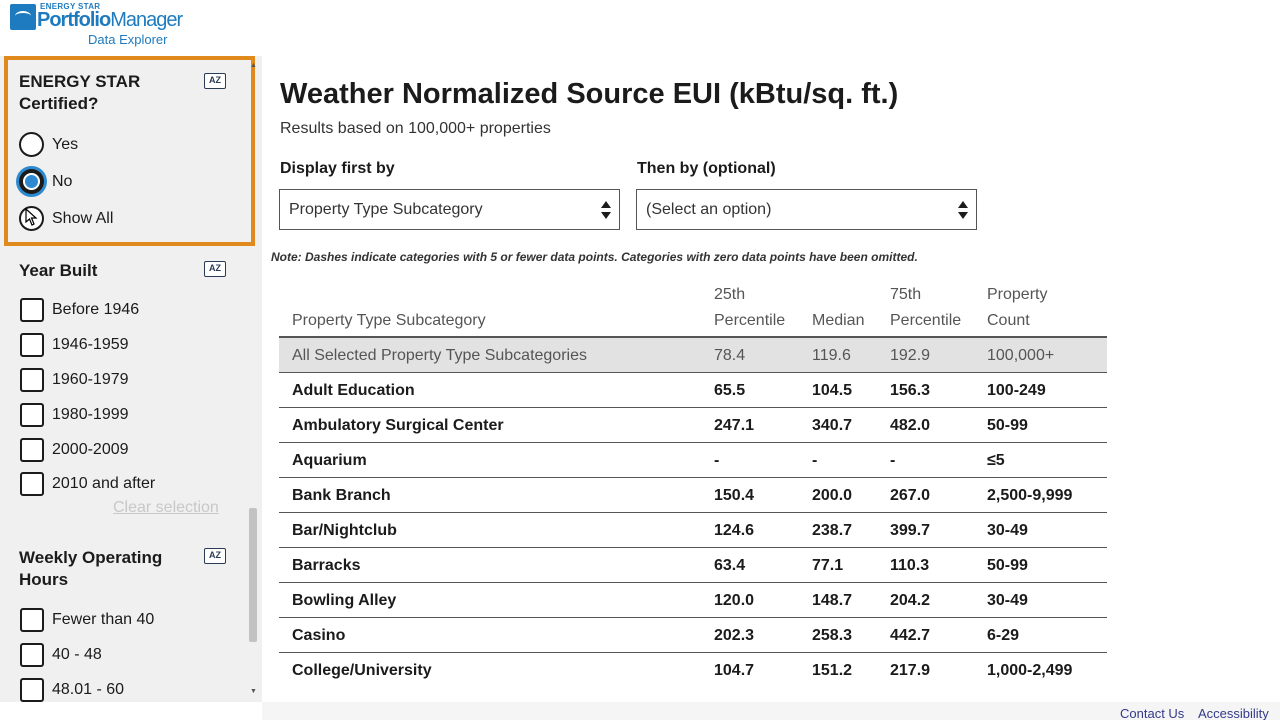 The image size is (1280, 720). Describe the element at coordinates (693, 390) in the screenshot. I see `table-row: Adult Education 65.5 104.5 156.3 100-249` at that location.